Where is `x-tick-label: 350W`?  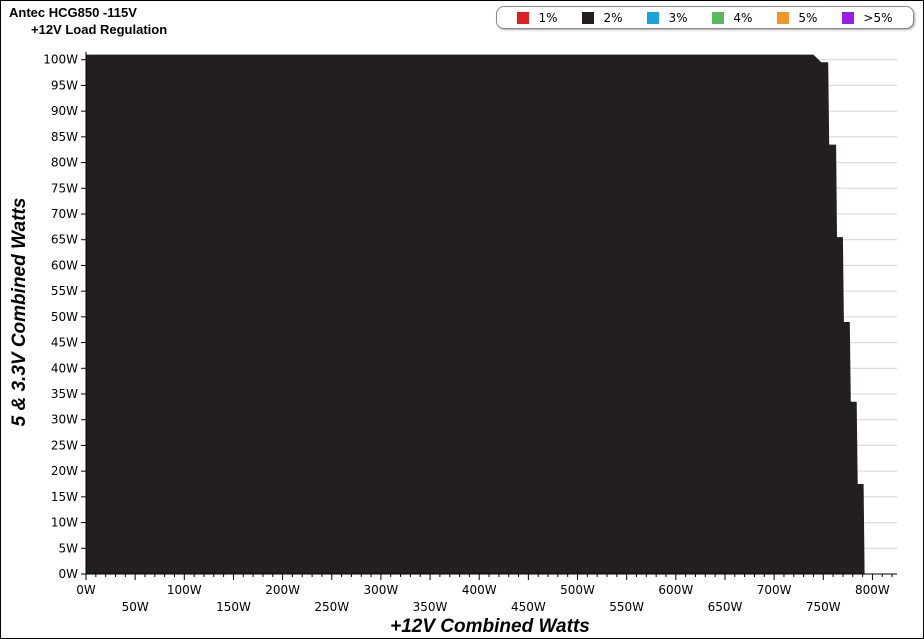
x-tick-label: 350W is located at coordinates (430, 607).